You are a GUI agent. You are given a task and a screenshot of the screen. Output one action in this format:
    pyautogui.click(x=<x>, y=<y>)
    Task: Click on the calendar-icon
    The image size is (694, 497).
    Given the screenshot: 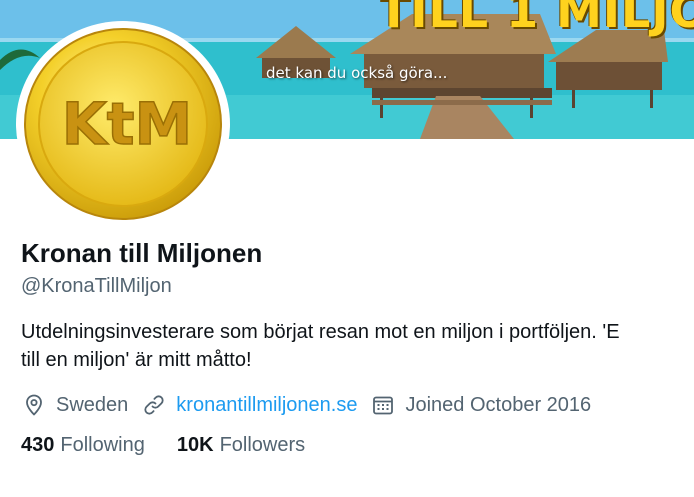 What is the action you would take?
    pyautogui.click(x=383, y=405)
    